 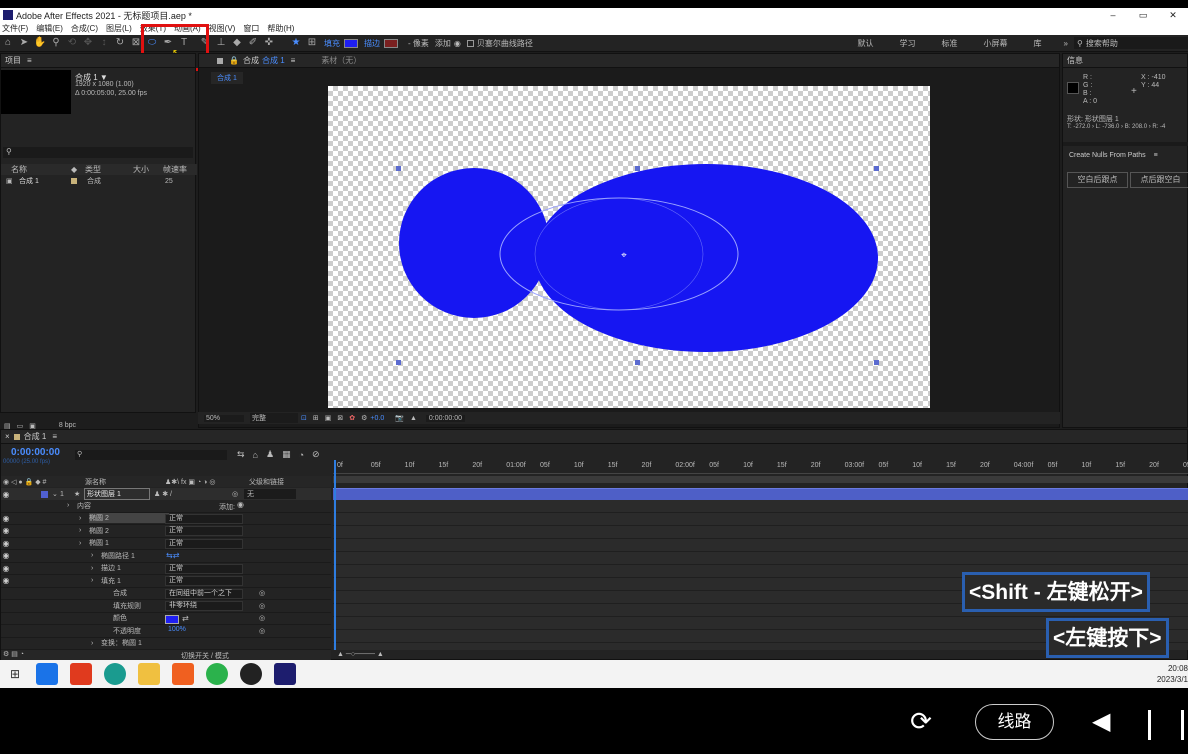 What do you see at coordinates (1014, 722) in the screenshot?
I see `route-button: 线路` at bounding box center [1014, 722].